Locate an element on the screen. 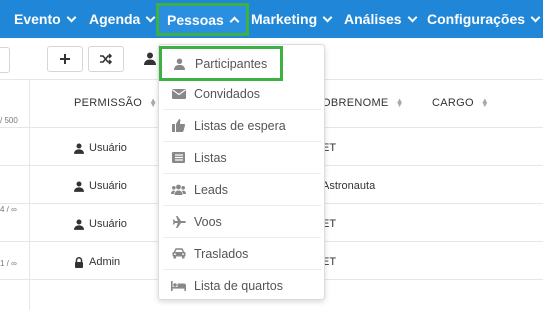 This screenshot has height=310, width=543. left-cell: 1 / ∞ is located at coordinates (8, 263).